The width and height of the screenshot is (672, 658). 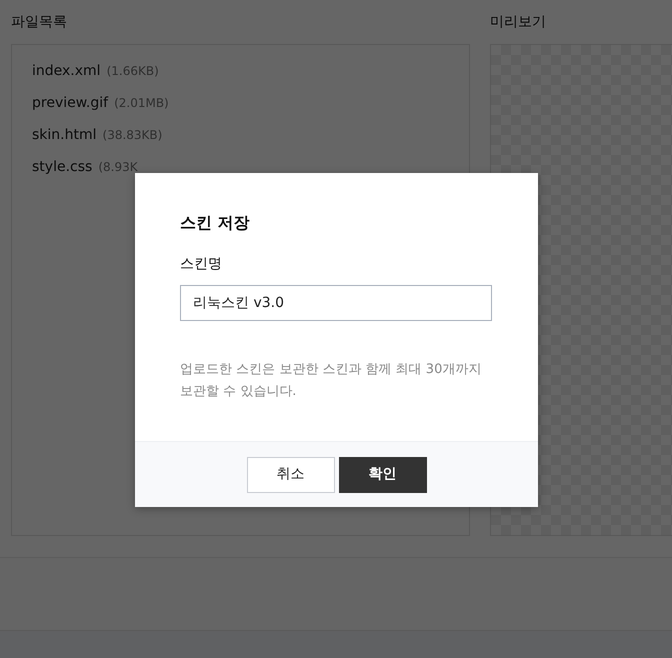 I want to click on skin-name-field: 리눅스킨 v3.0, so click(x=336, y=303).